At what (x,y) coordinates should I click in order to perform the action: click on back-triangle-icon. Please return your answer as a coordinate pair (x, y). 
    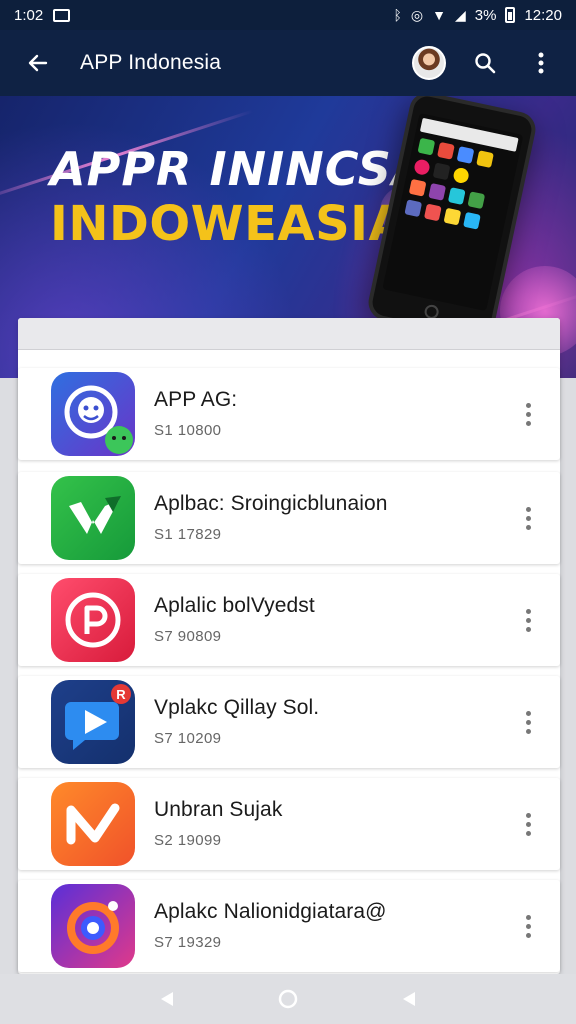
    Looking at the image, I should click on (167, 999).